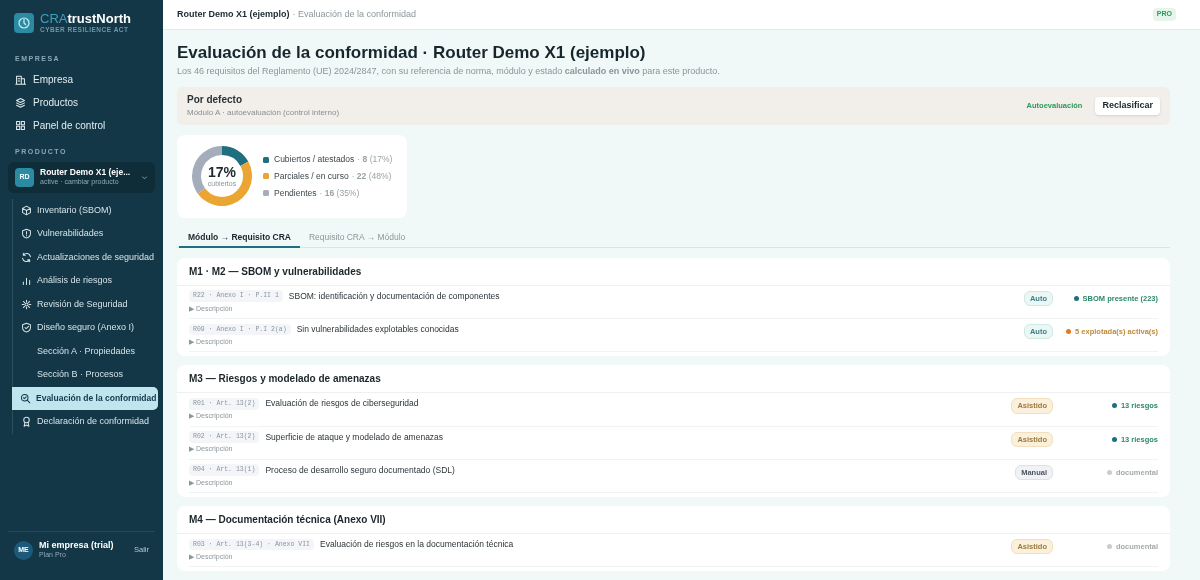  What do you see at coordinates (85, 18) in the screenshot?
I see `brand-name: CRAtrustNorth` at bounding box center [85, 18].